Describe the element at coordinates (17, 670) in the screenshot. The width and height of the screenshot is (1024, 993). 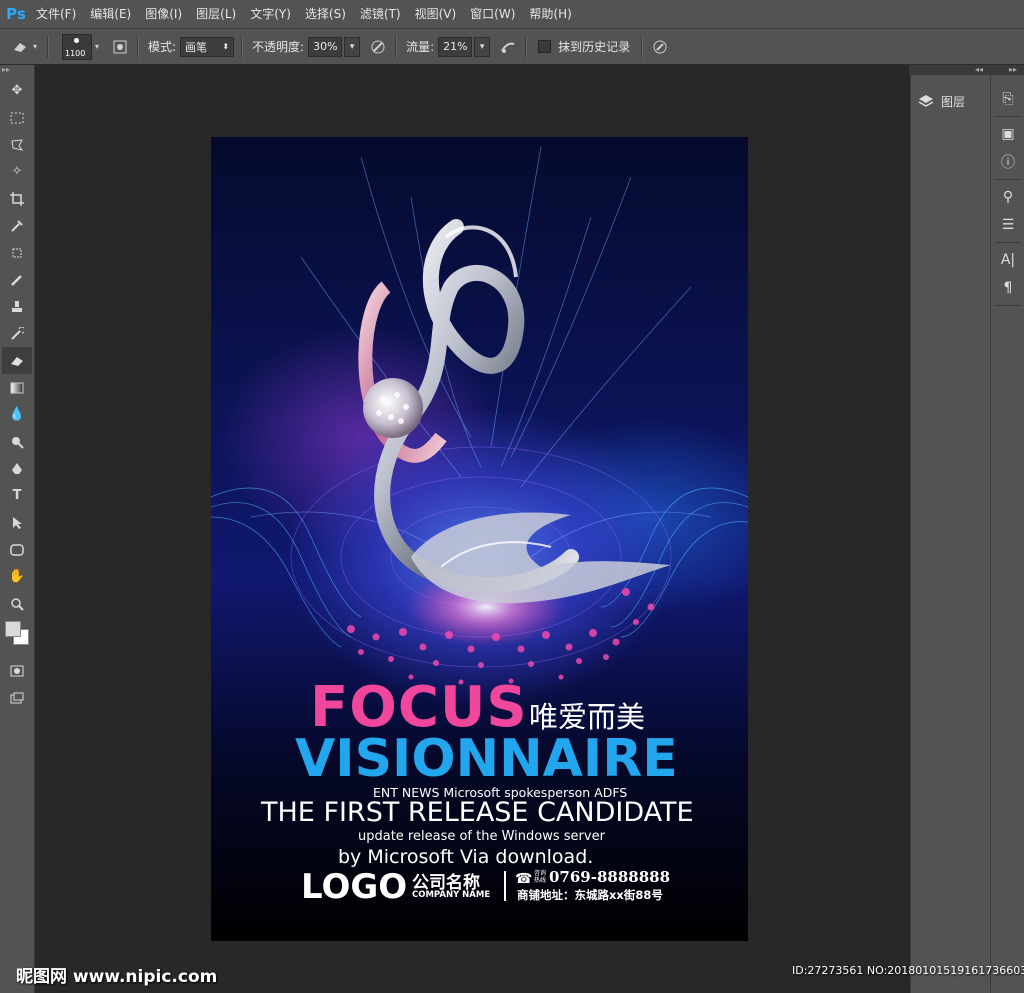
I see `quick-mask-icon` at that location.